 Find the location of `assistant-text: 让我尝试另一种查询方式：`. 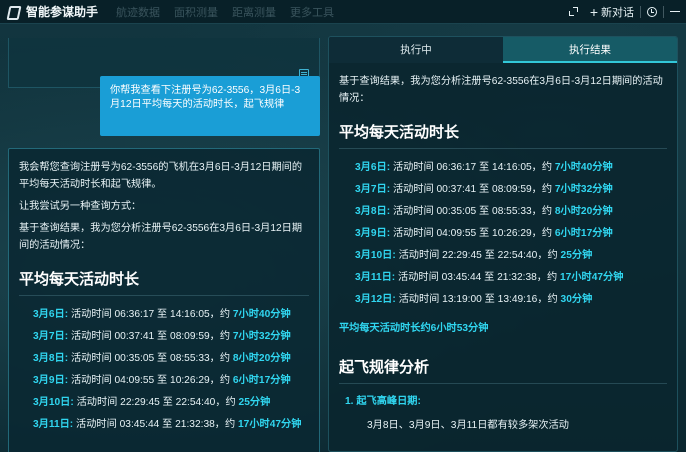

assistant-text: 让我尝试另一种查询方式： is located at coordinates (80, 206).